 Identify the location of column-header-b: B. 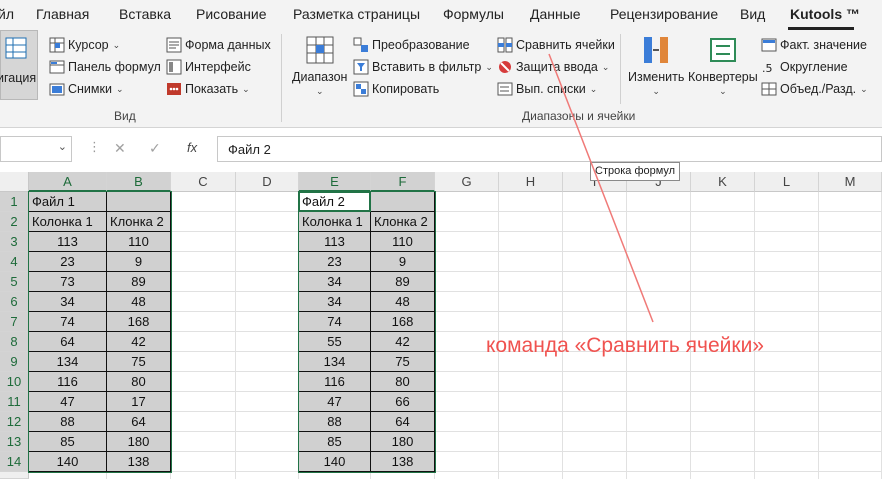
(139, 182).